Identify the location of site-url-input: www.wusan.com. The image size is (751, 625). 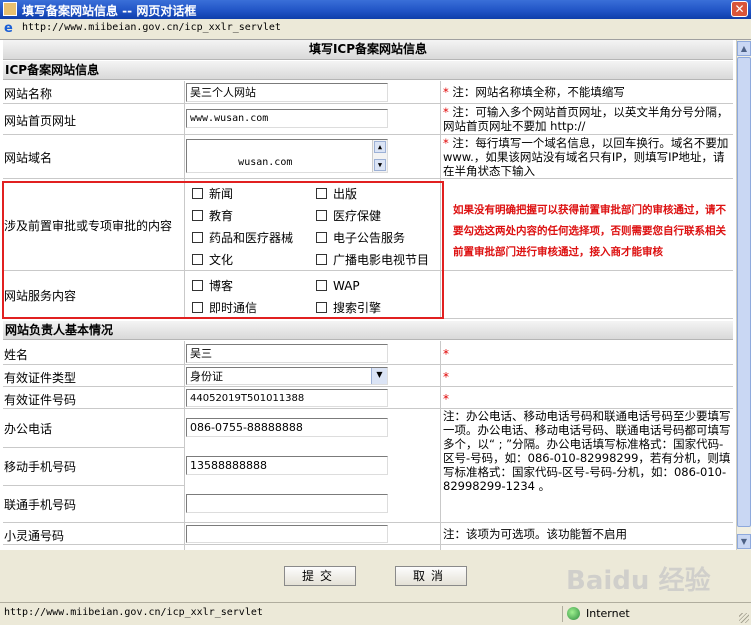
(287, 118).